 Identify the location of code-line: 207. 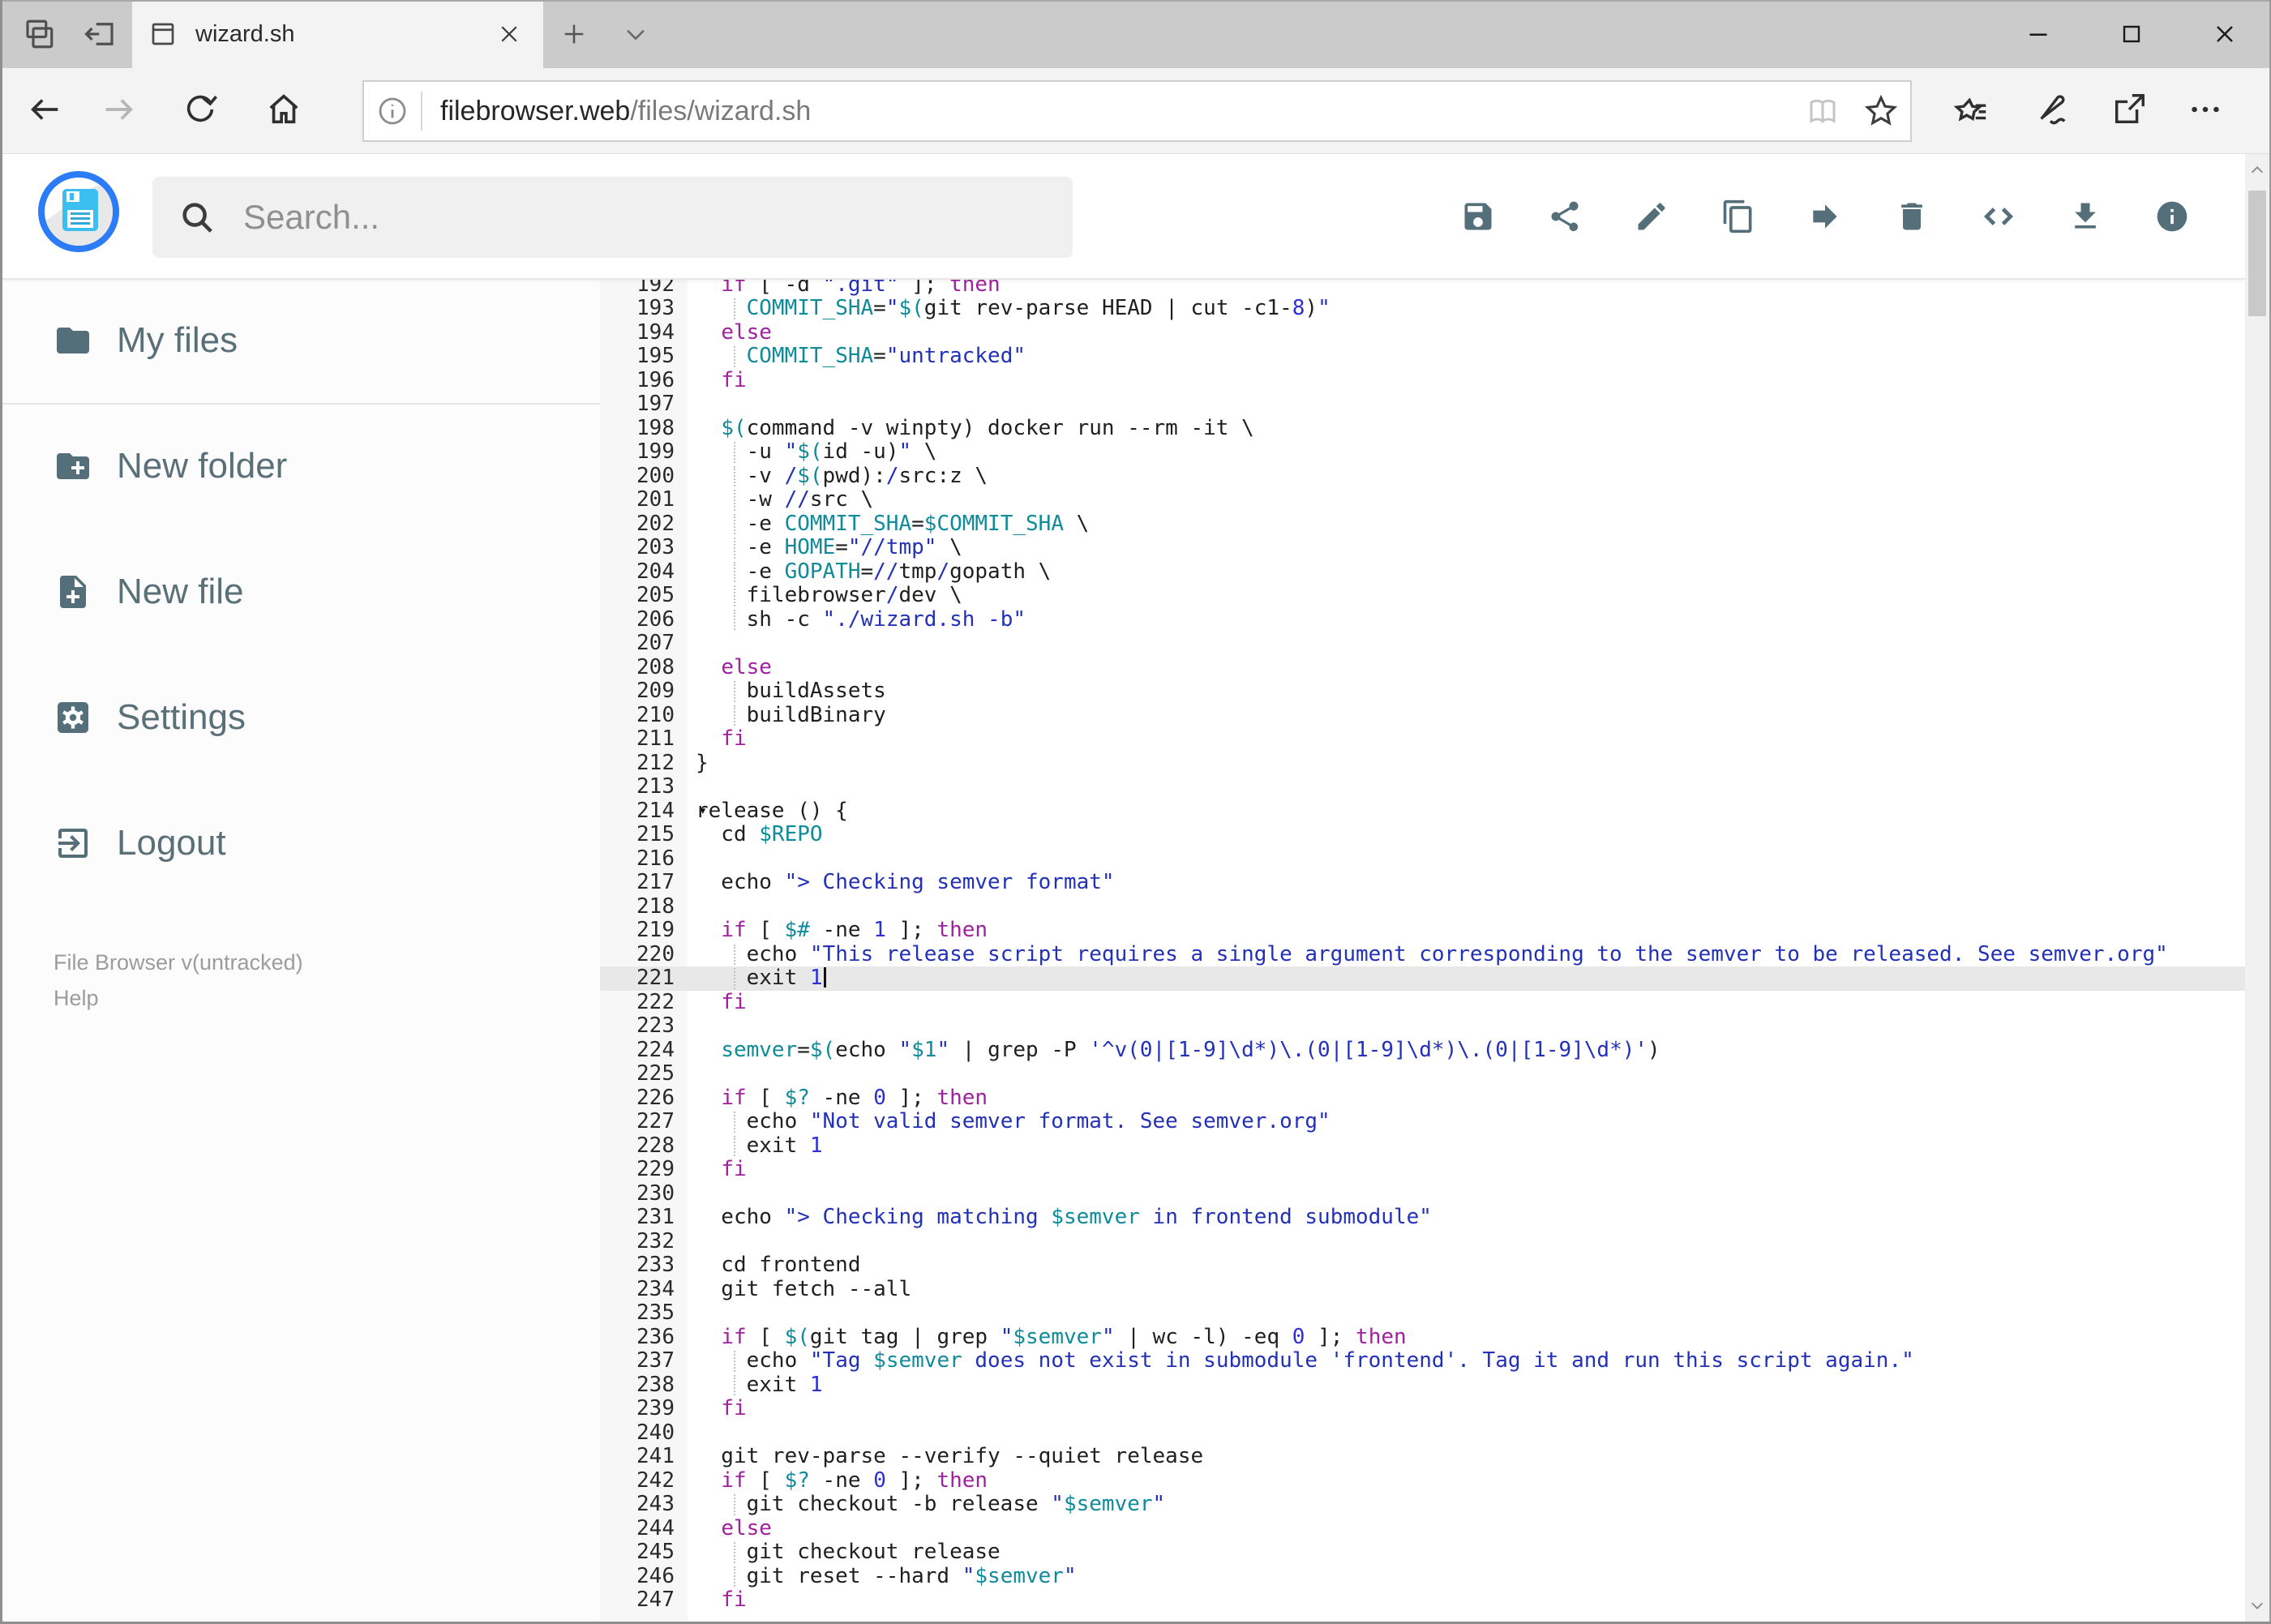
(1422, 644).